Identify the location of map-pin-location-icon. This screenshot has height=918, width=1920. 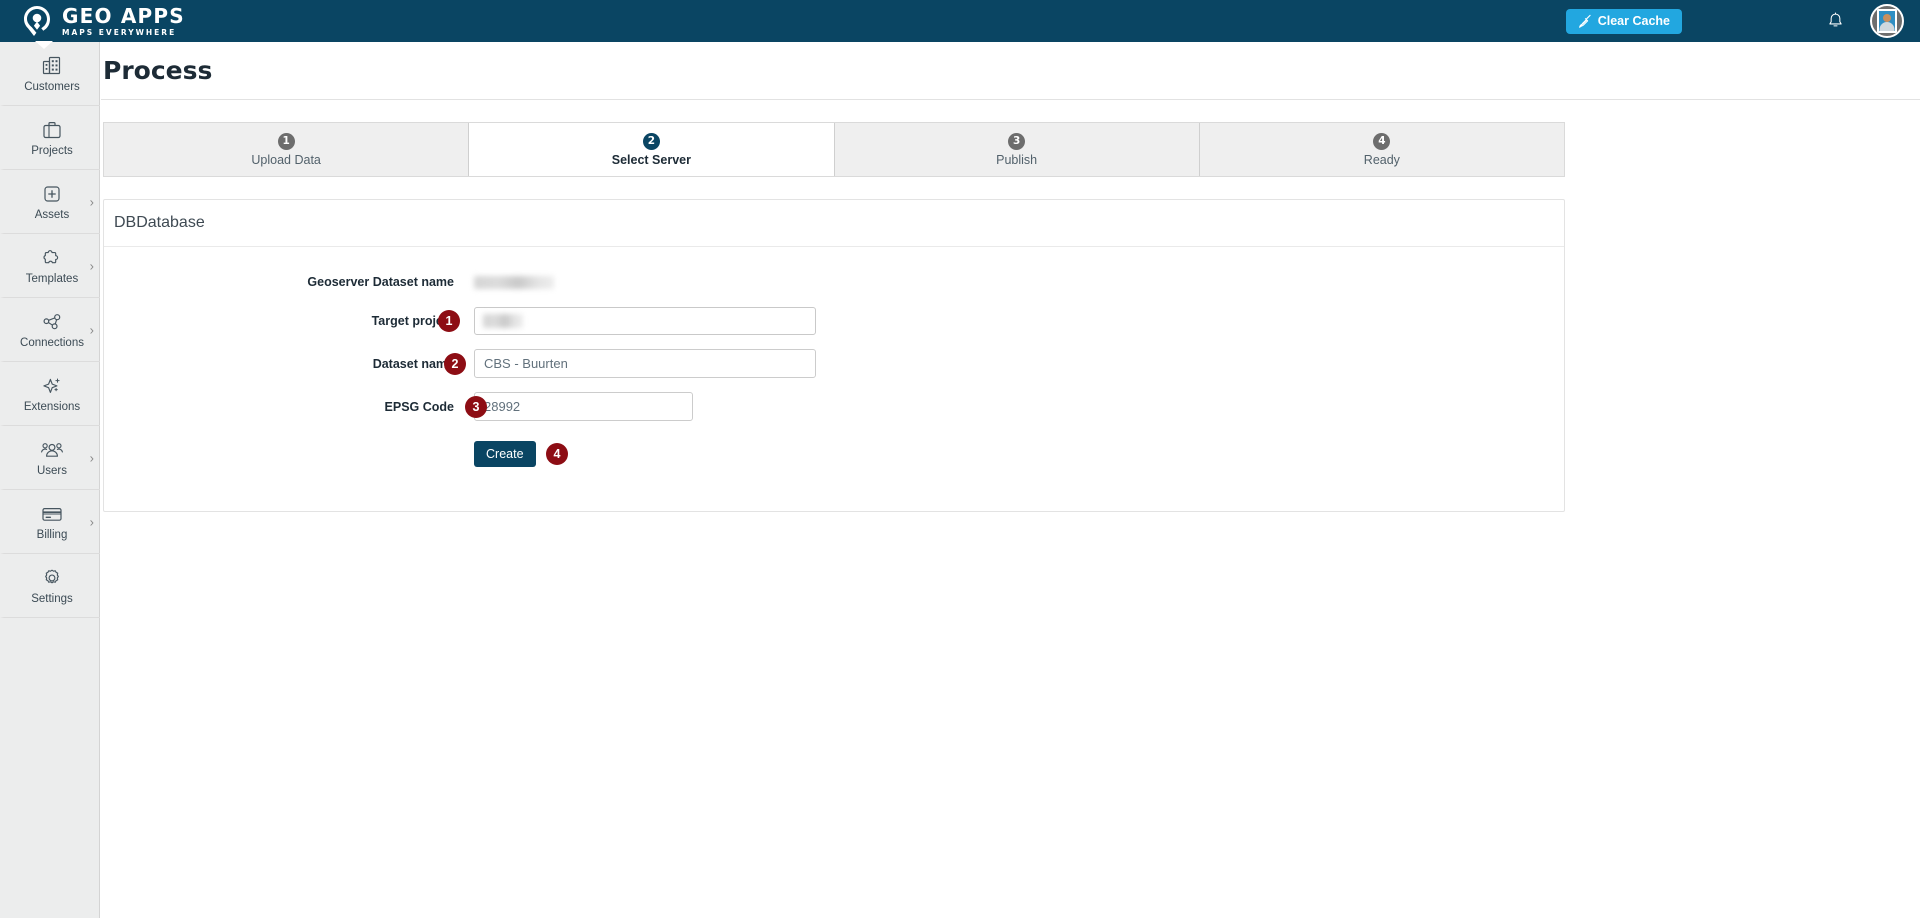
(37, 21).